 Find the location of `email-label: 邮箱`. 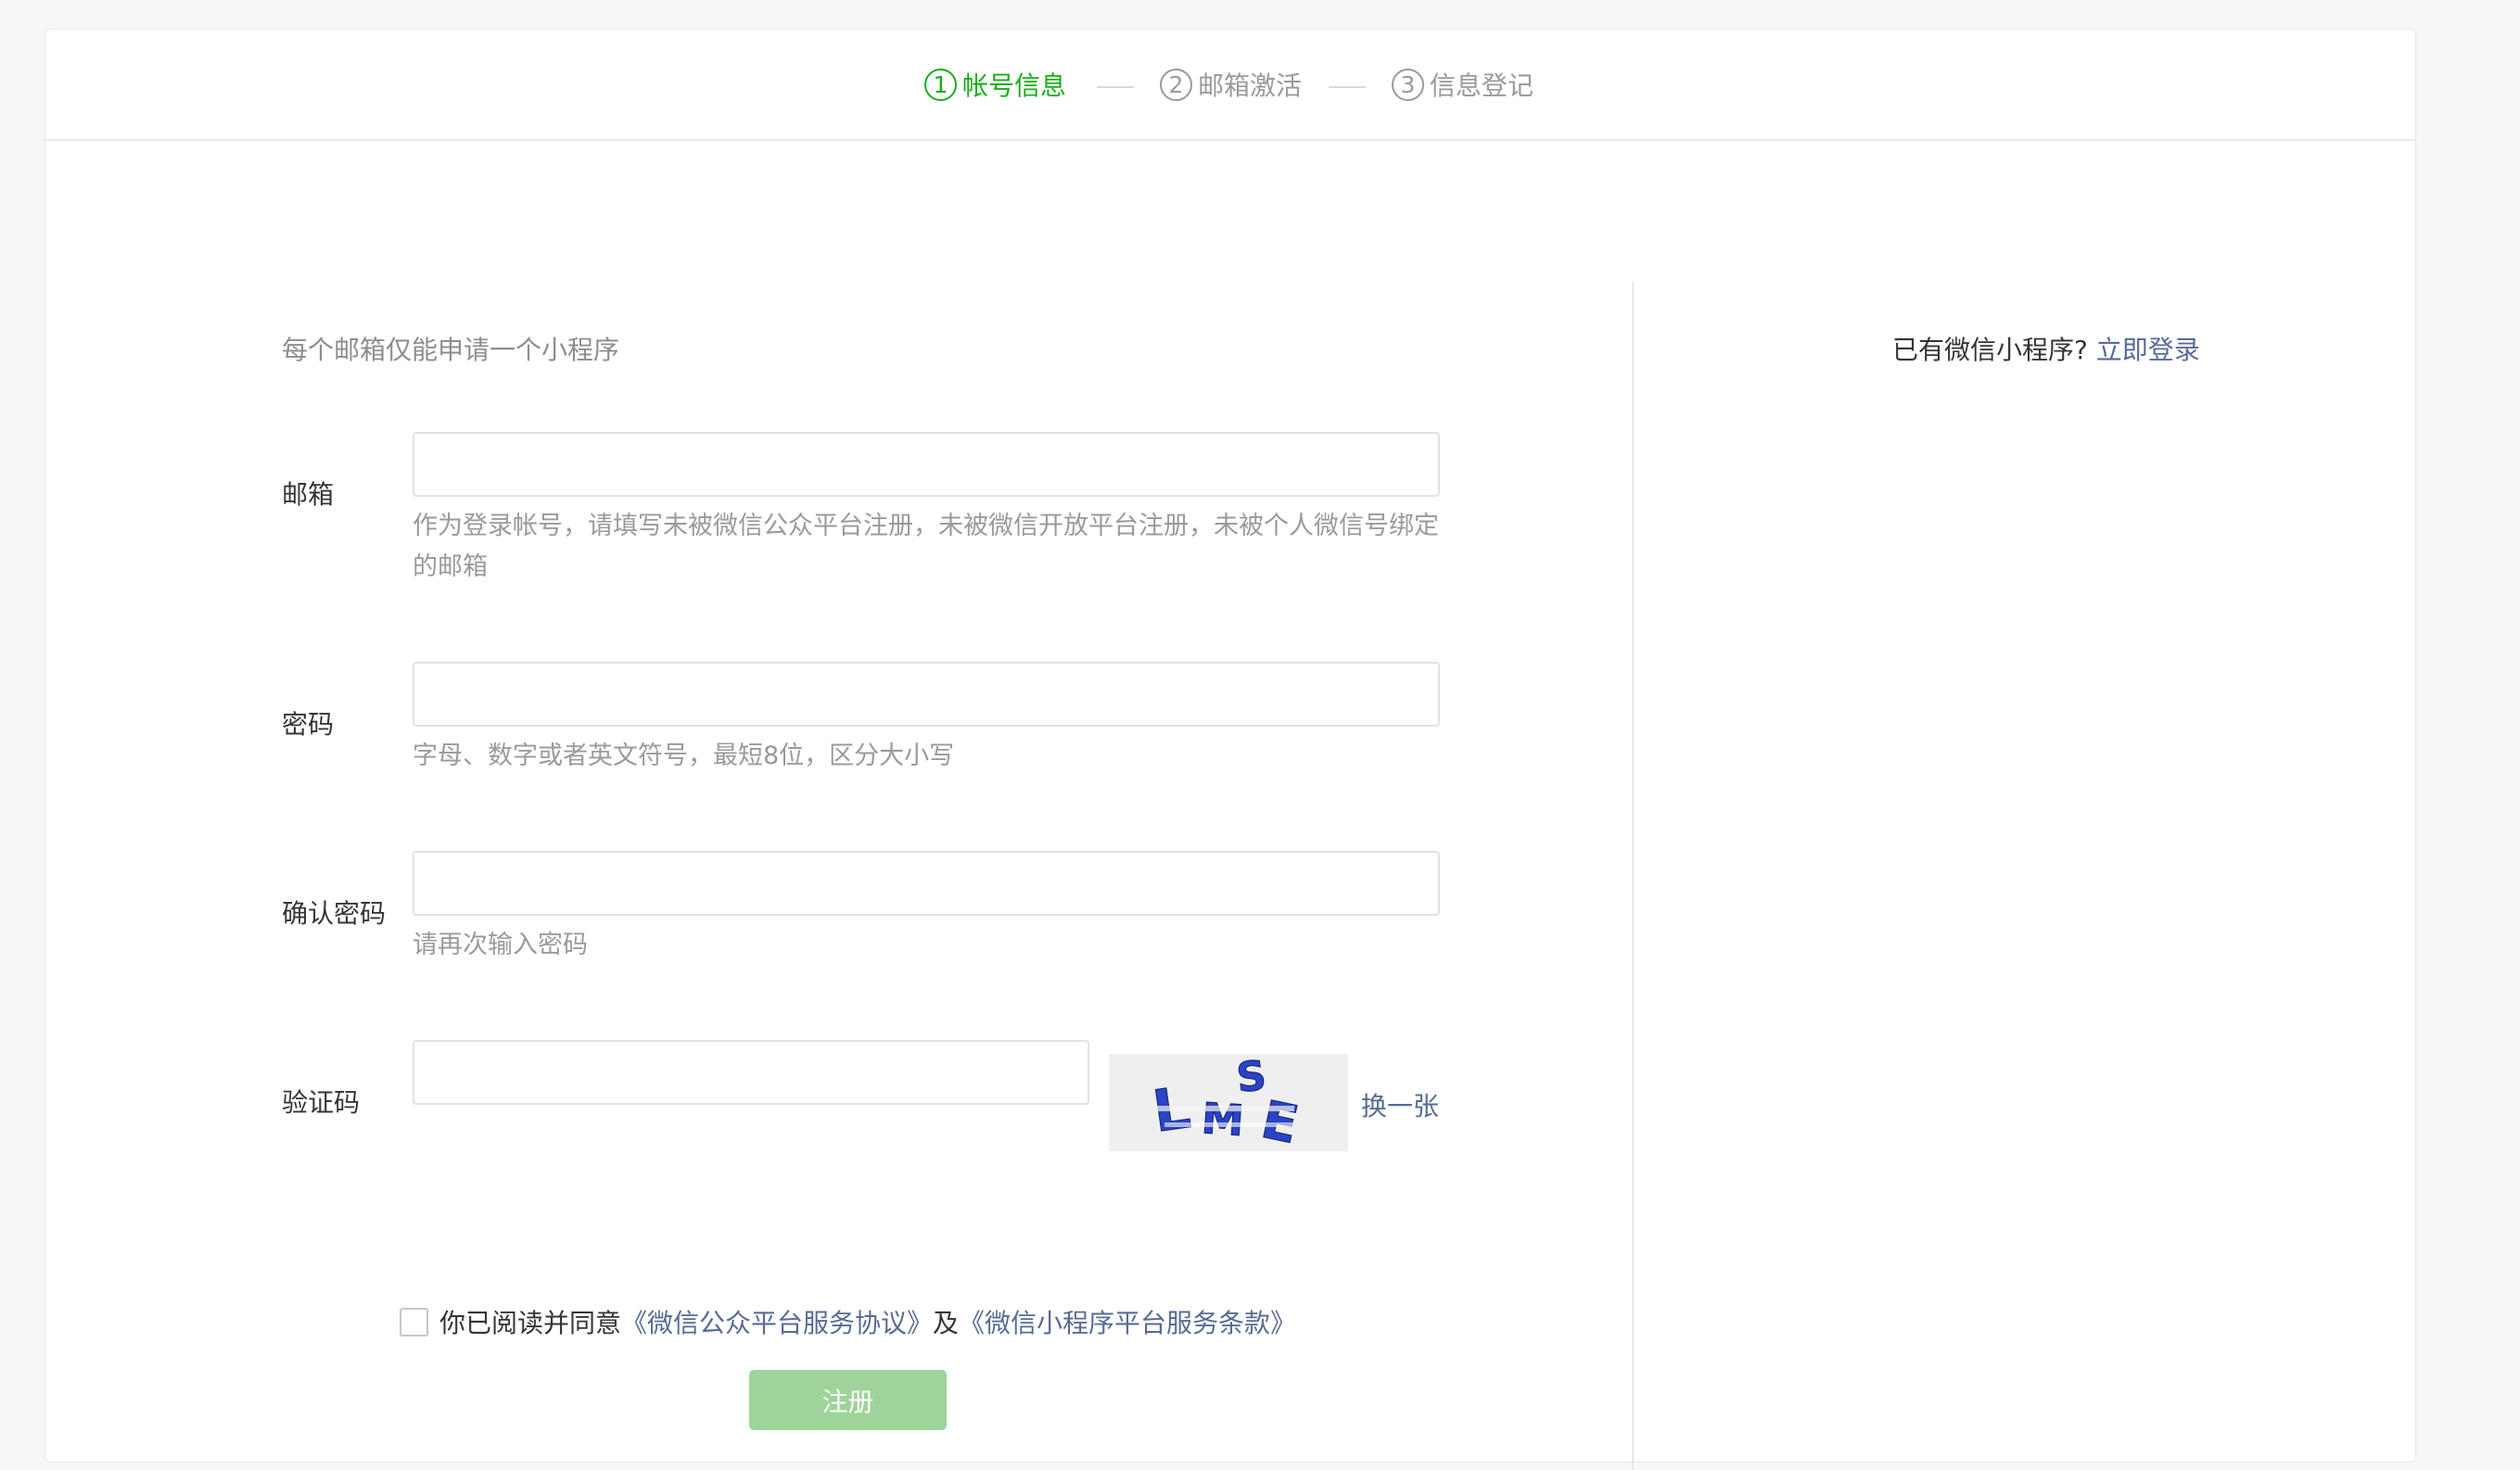

email-label: 邮箱 is located at coordinates (308, 494).